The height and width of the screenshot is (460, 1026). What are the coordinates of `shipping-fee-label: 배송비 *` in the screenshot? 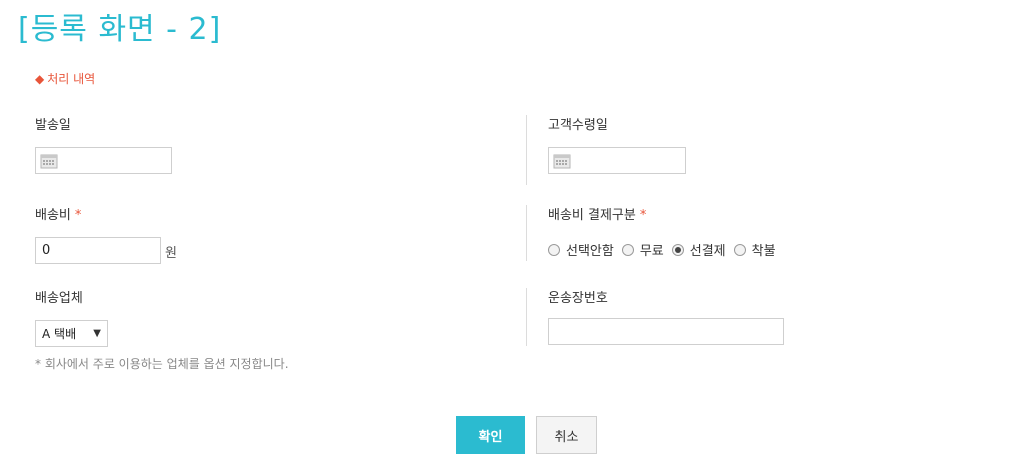 It's located at (58, 216).